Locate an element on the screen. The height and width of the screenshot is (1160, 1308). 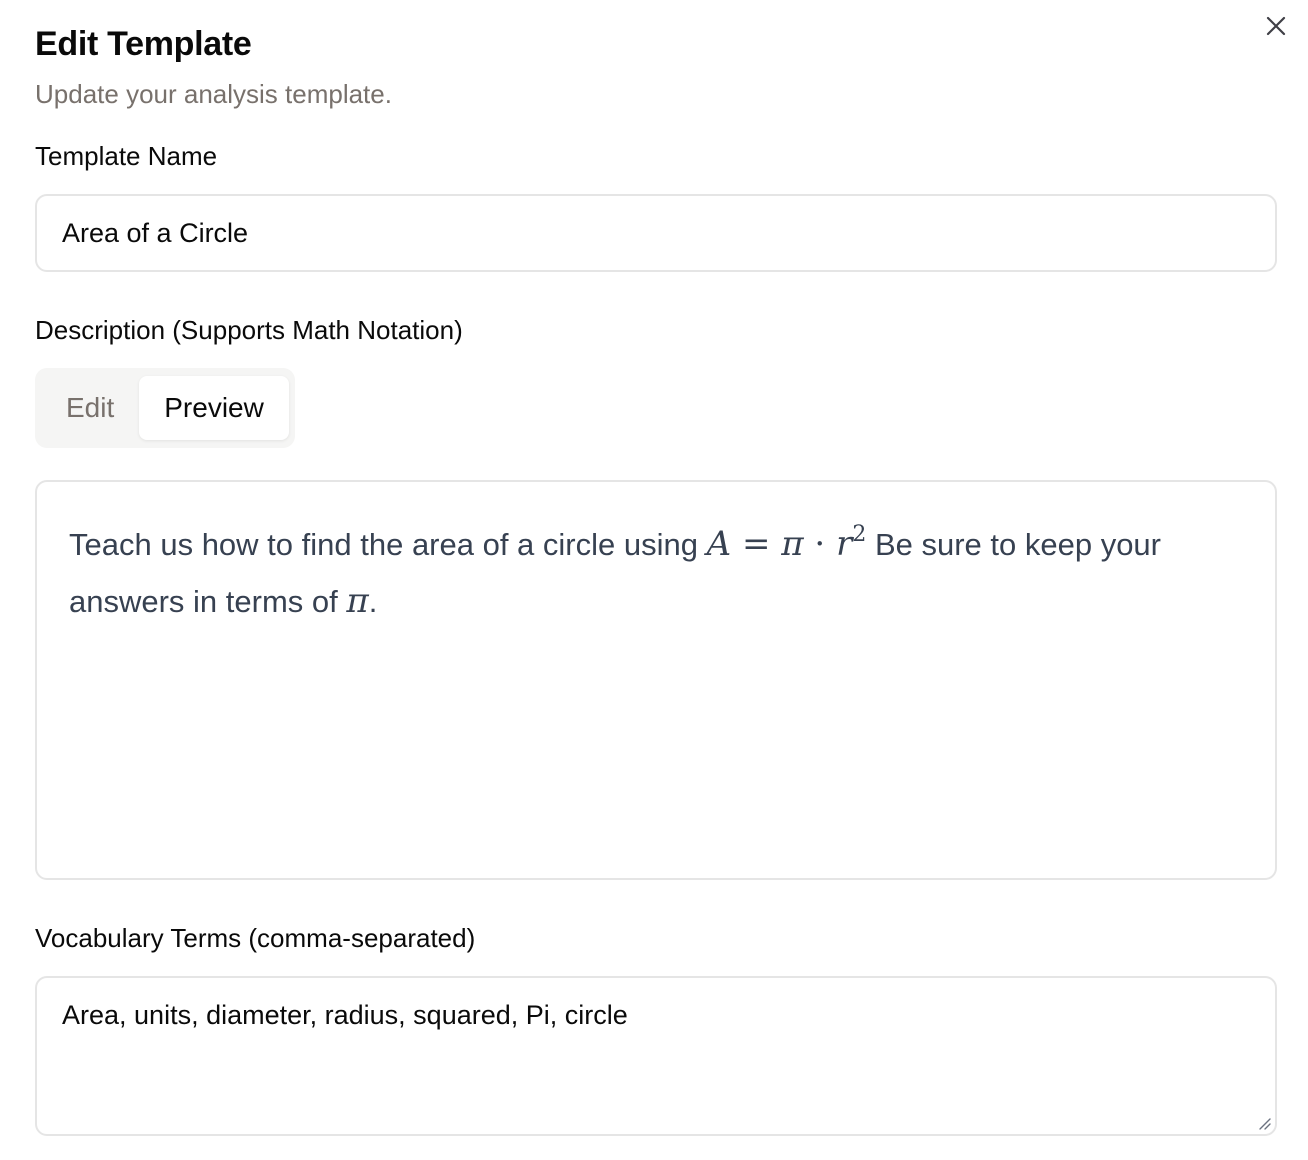
math-exponent: 2 is located at coordinates (859, 534).